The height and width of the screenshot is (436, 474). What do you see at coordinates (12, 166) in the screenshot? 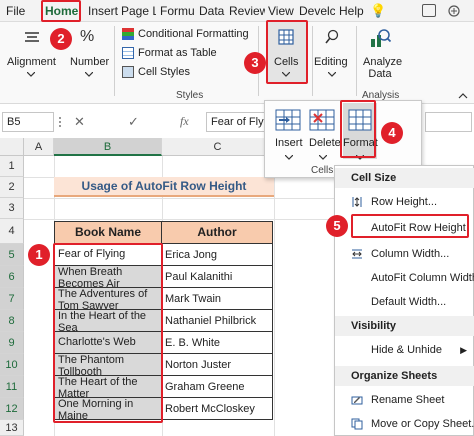
I see `row-header: 1` at bounding box center [12, 166].